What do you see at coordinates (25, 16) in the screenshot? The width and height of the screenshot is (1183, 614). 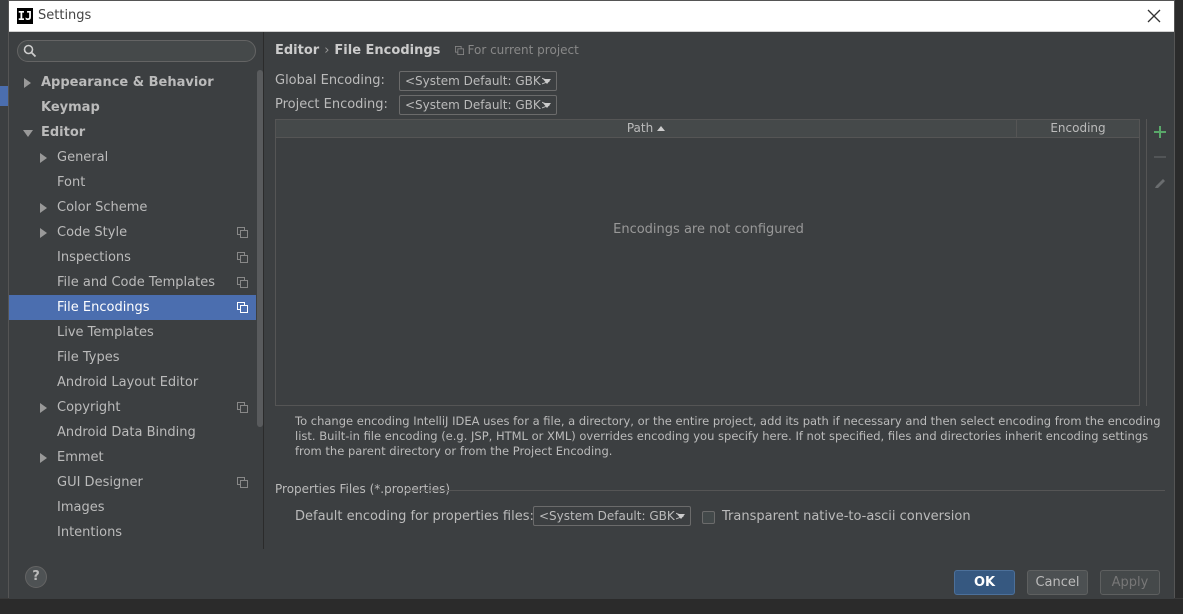 I see `intellij-icon: IJ` at bounding box center [25, 16].